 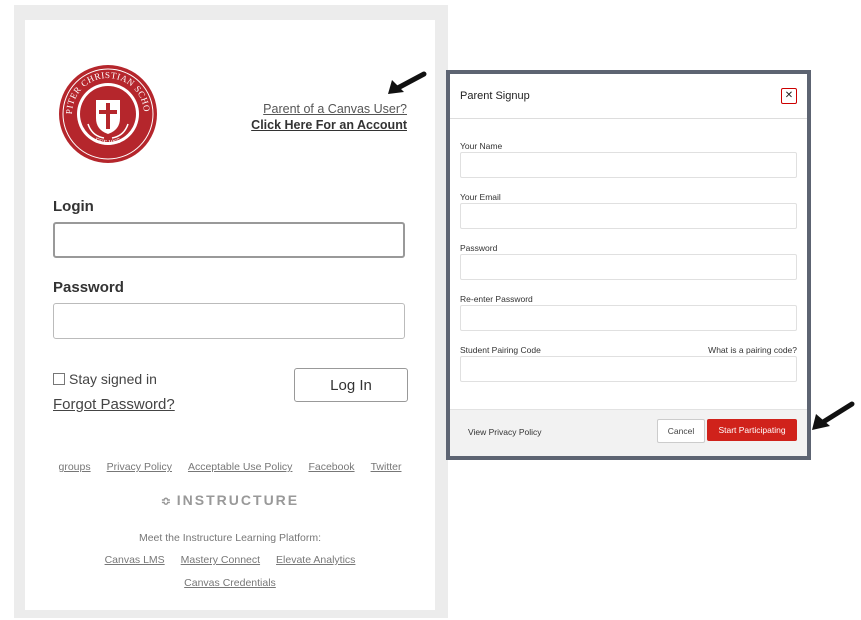 I want to click on instructure-logo: ≎ INSTRUCTURE, so click(x=230, y=500).